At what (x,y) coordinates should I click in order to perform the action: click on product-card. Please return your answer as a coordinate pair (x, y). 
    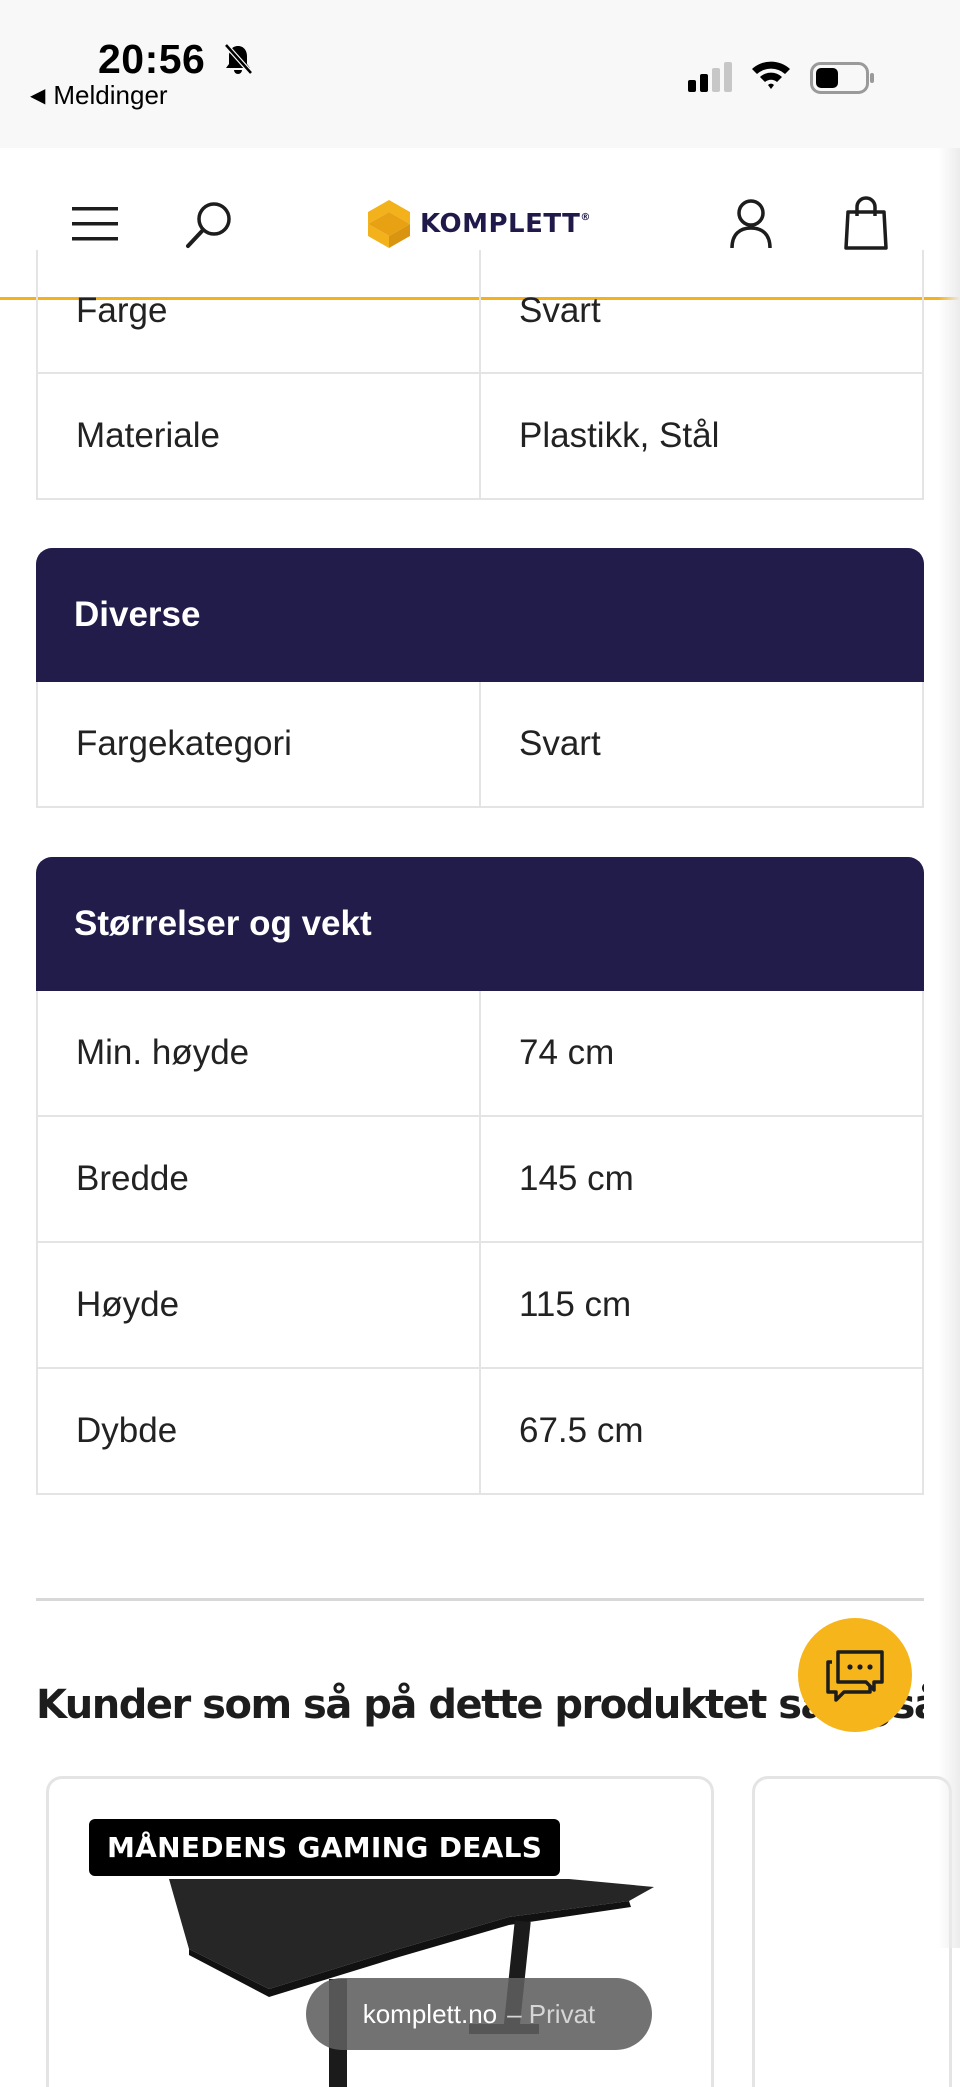
    Looking at the image, I should click on (852, 1931).